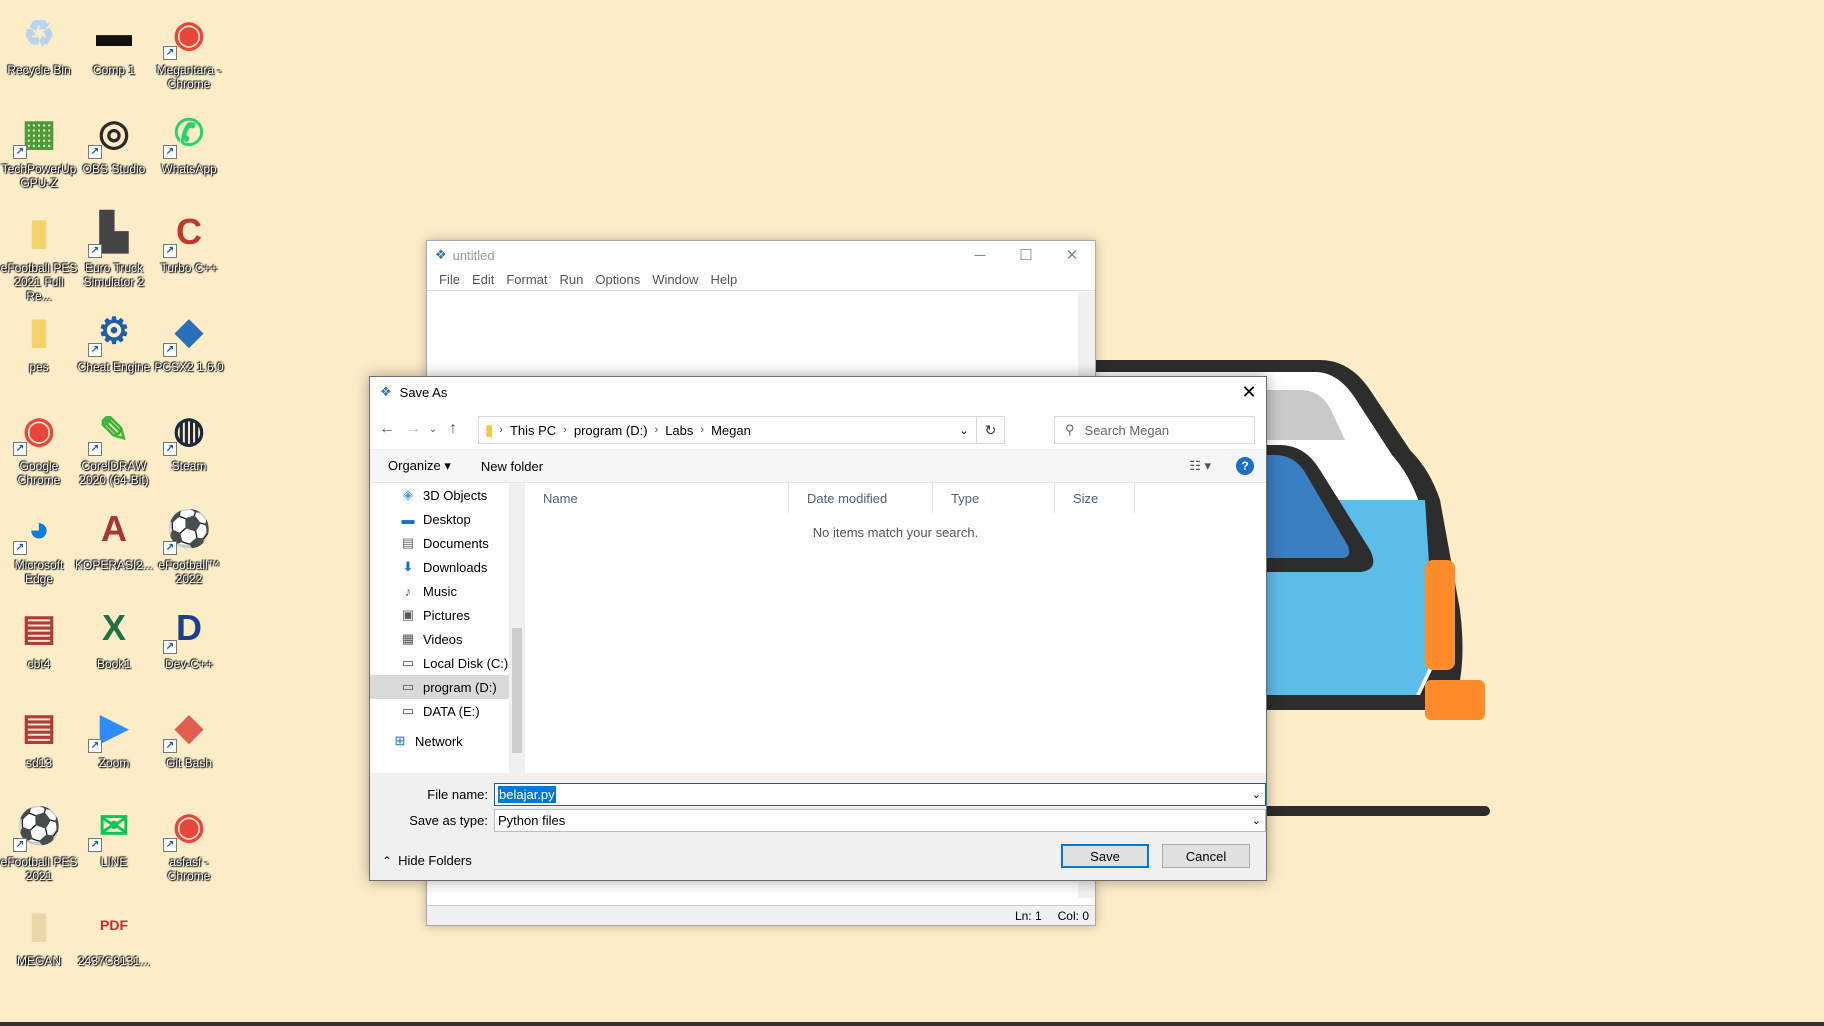  Describe the element at coordinates (980, 255) in the screenshot. I see `minimize-icon: ─` at that location.